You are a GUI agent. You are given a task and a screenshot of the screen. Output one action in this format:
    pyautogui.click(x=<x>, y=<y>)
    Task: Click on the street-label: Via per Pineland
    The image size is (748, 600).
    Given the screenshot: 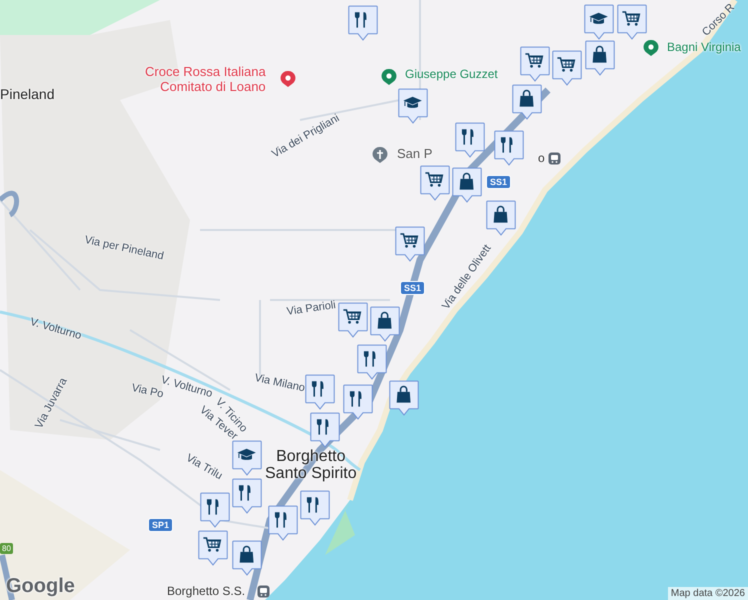 What is the action you would take?
    pyautogui.click(x=124, y=248)
    